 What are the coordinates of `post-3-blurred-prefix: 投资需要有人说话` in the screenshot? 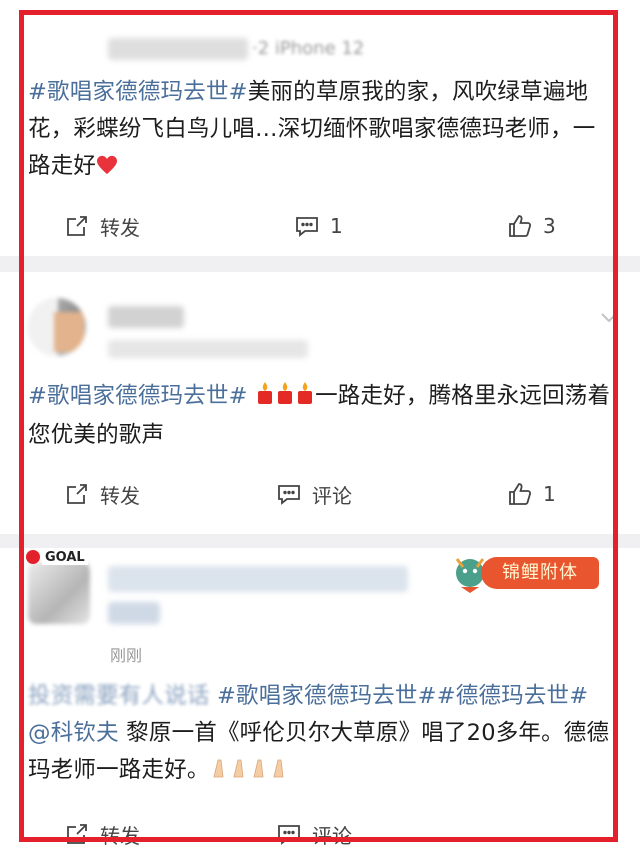 It's located at (119, 696).